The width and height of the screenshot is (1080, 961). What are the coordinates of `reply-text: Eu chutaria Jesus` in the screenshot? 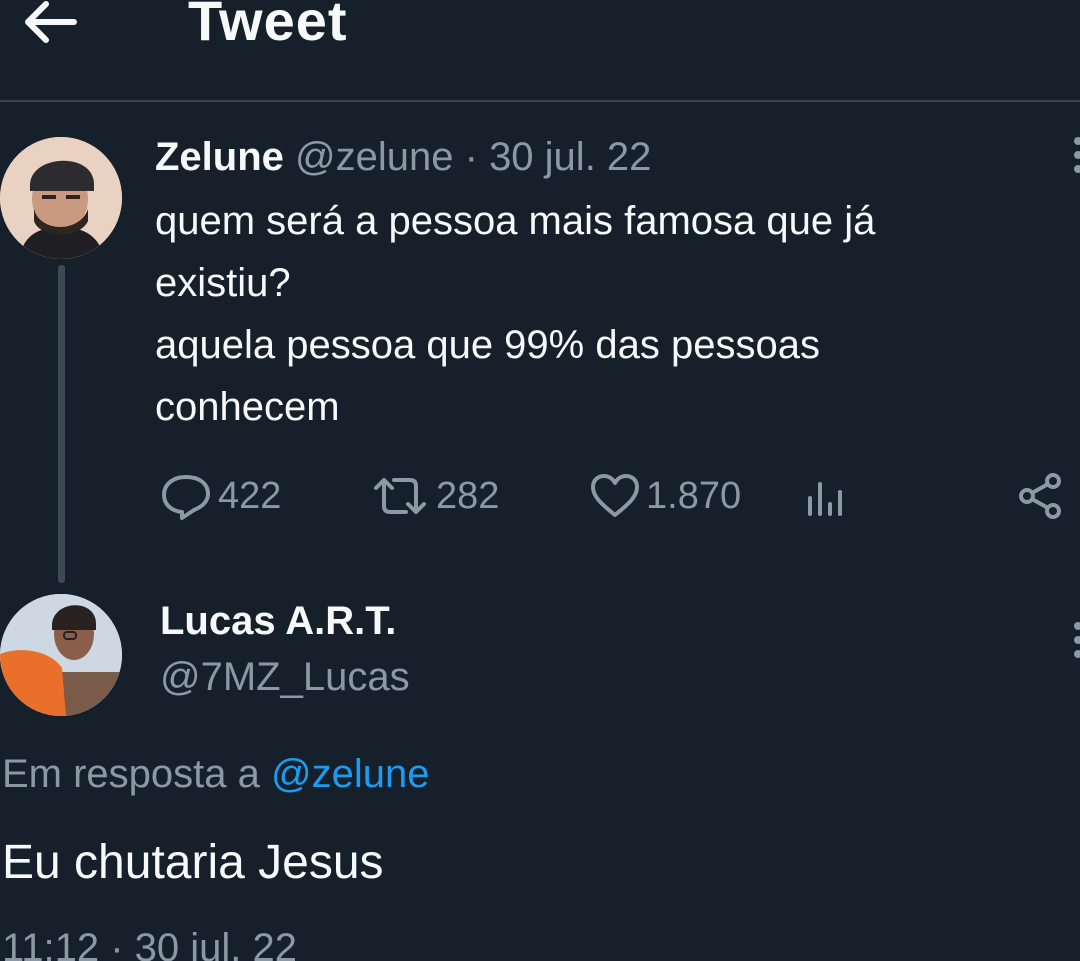 It's located at (193, 862).